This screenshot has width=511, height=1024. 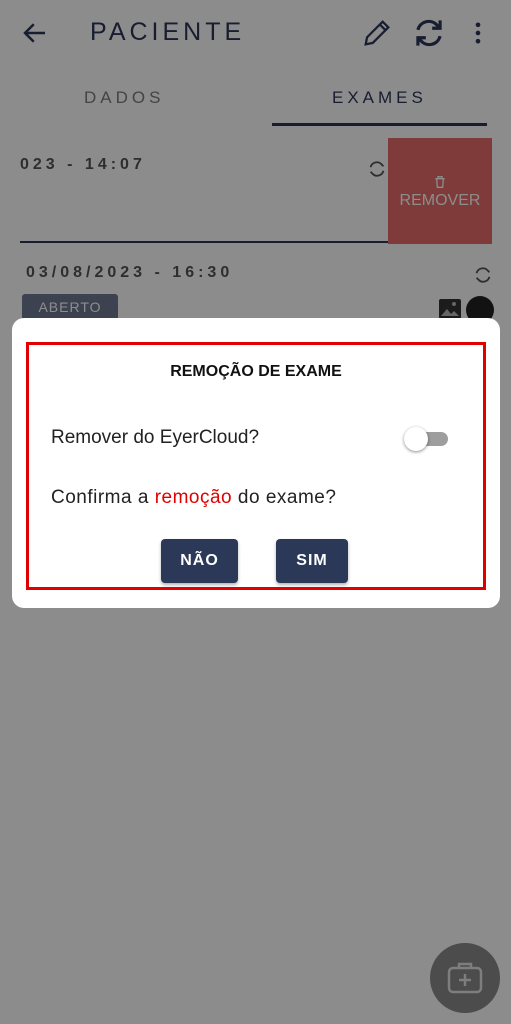 I want to click on yes-button: SIM, so click(x=312, y=561).